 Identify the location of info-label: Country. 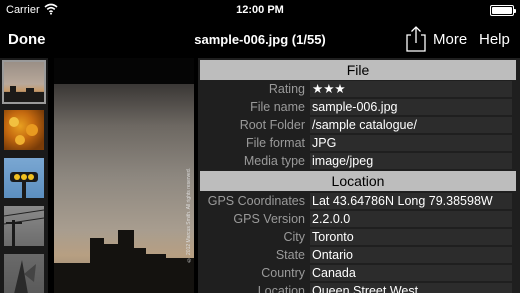
(283, 273).